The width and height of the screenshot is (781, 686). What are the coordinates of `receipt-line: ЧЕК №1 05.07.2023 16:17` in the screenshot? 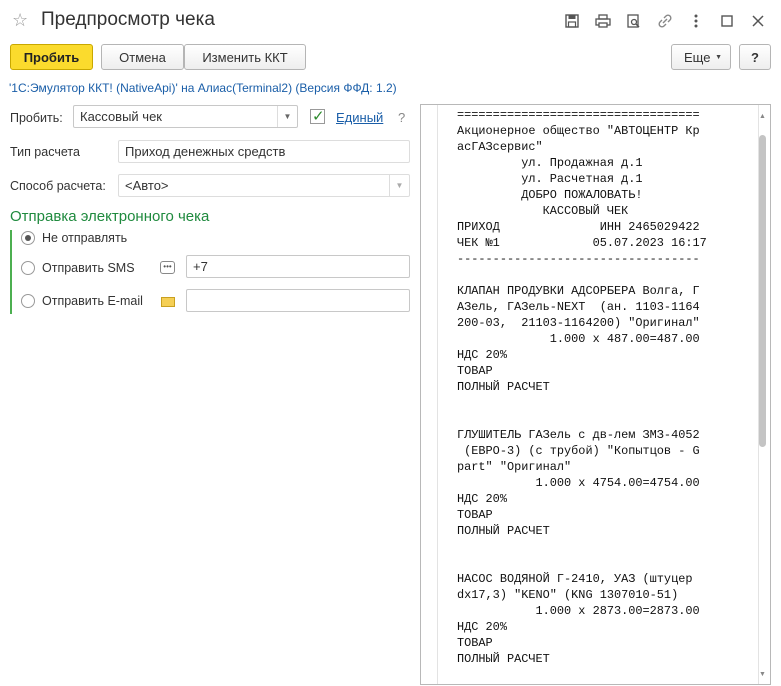 It's located at (582, 243).